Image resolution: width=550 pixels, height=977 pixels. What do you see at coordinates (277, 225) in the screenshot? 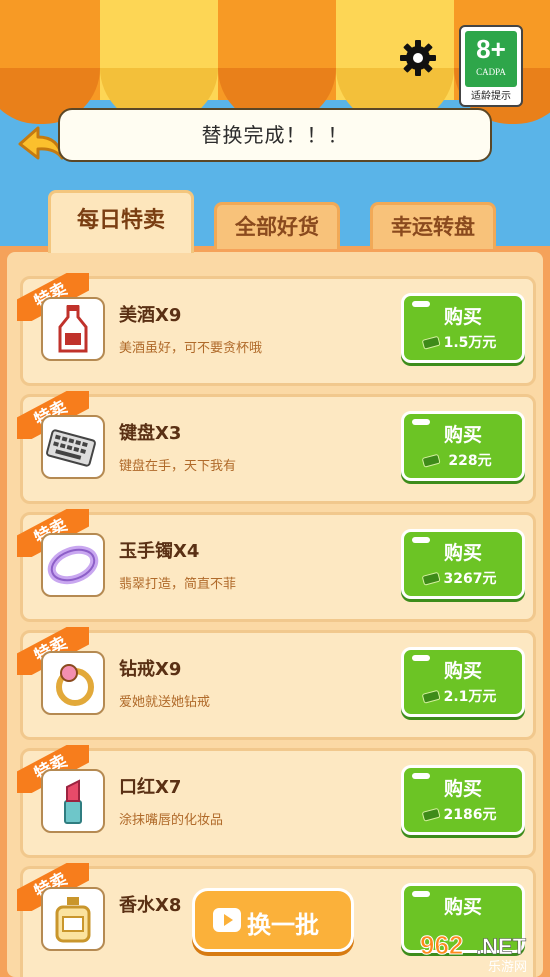
I see `tab-all-goods: 全部好货` at bounding box center [277, 225].